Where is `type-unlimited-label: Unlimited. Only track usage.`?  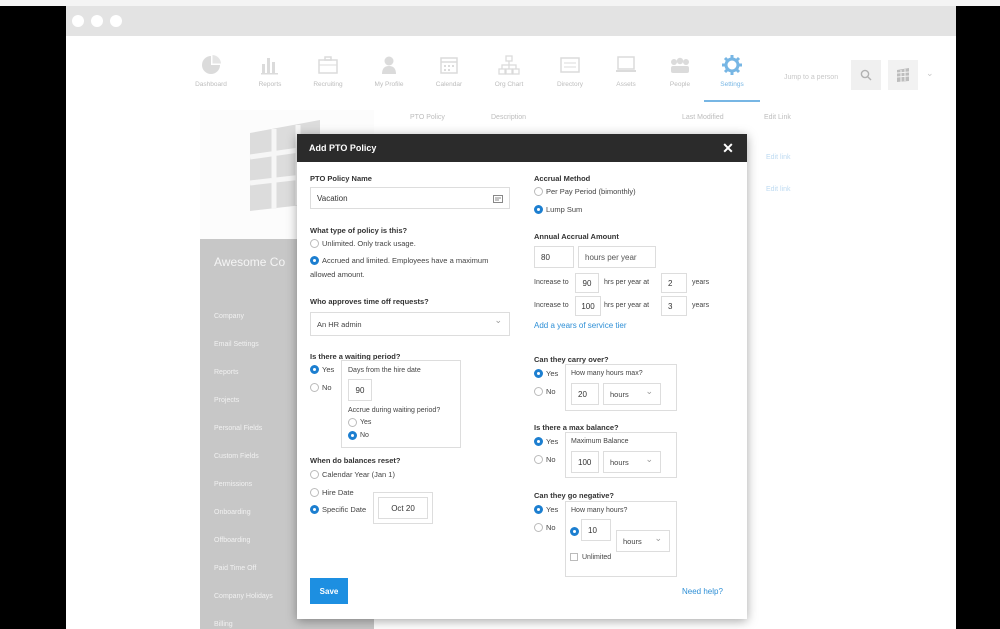
type-unlimited-label: Unlimited. Only track usage. is located at coordinates (369, 243).